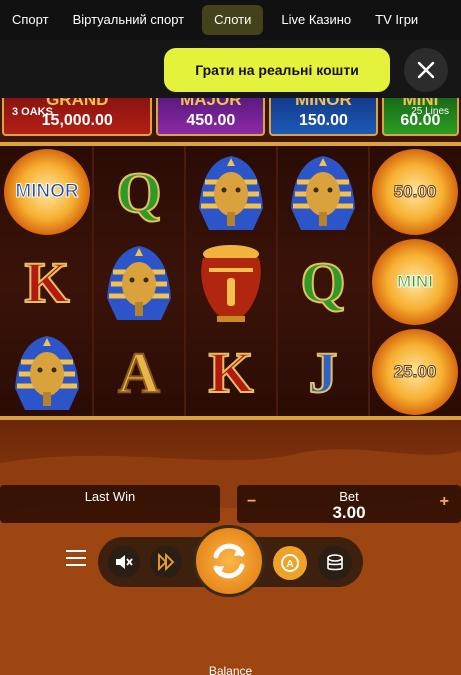 Image resolution: width=461 pixels, height=675 pixels. What do you see at coordinates (323, 372) in the screenshot?
I see `symbol-j: J` at bounding box center [323, 372].